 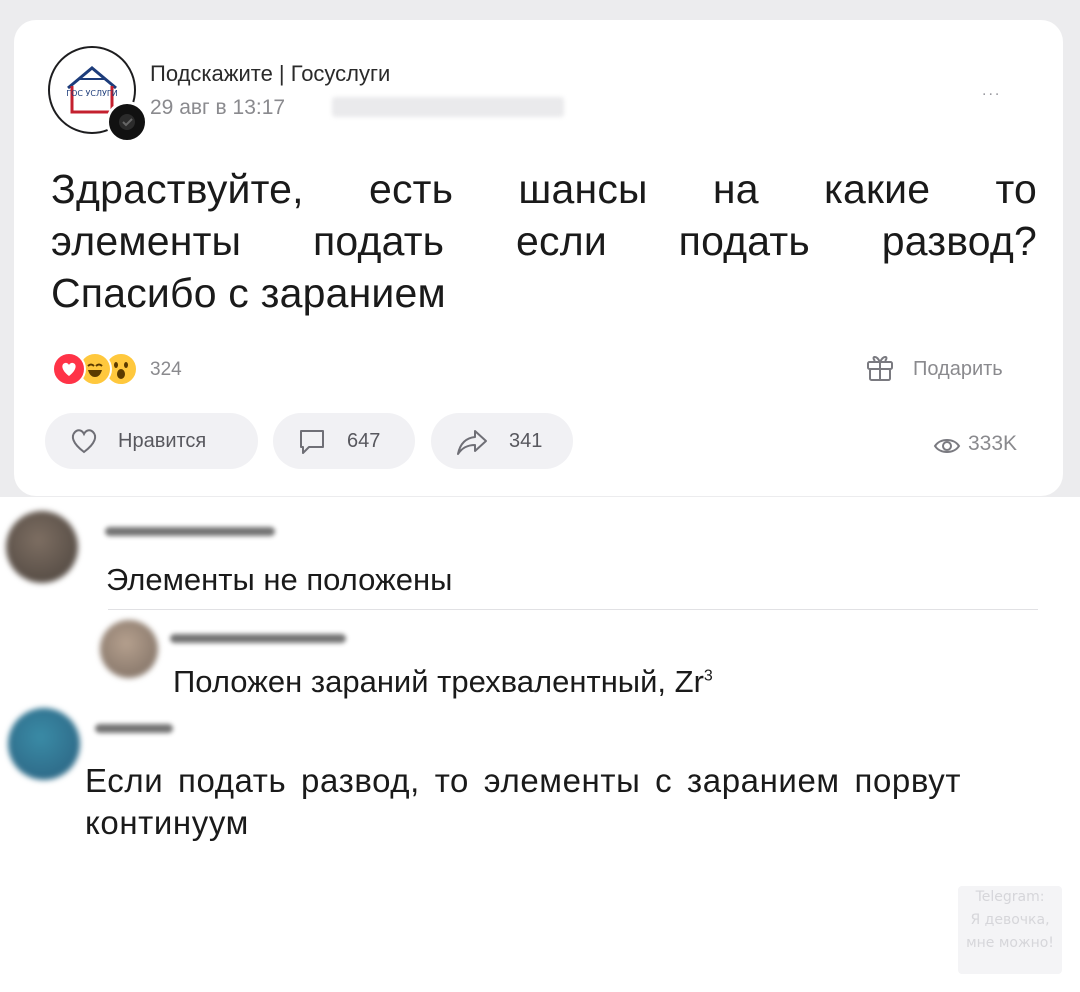 What do you see at coordinates (248, 293) in the screenshot?
I see `post-text-line: Спасибо с заранием` at bounding box center [248, 293].